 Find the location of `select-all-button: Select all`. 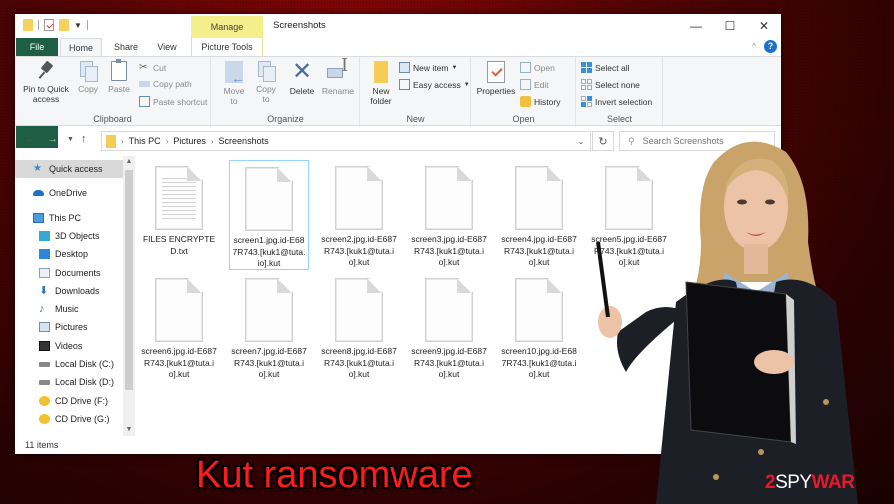

select-all-button: Select all is located at coordinates (605, 67).